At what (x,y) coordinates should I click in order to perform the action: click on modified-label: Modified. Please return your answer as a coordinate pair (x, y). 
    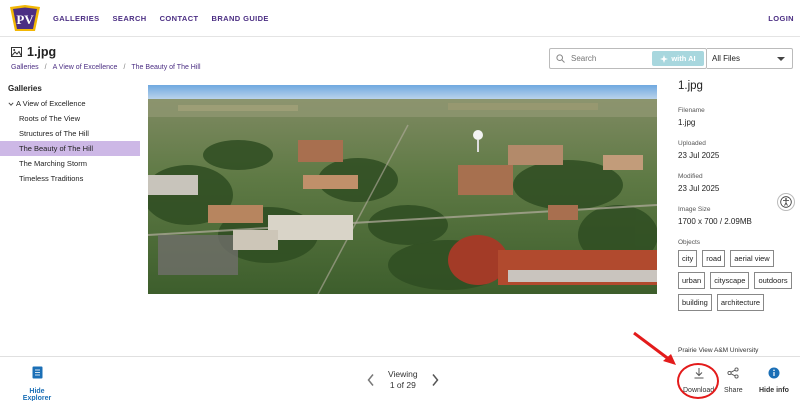
    Looking at the image, I should click on (690, 176).